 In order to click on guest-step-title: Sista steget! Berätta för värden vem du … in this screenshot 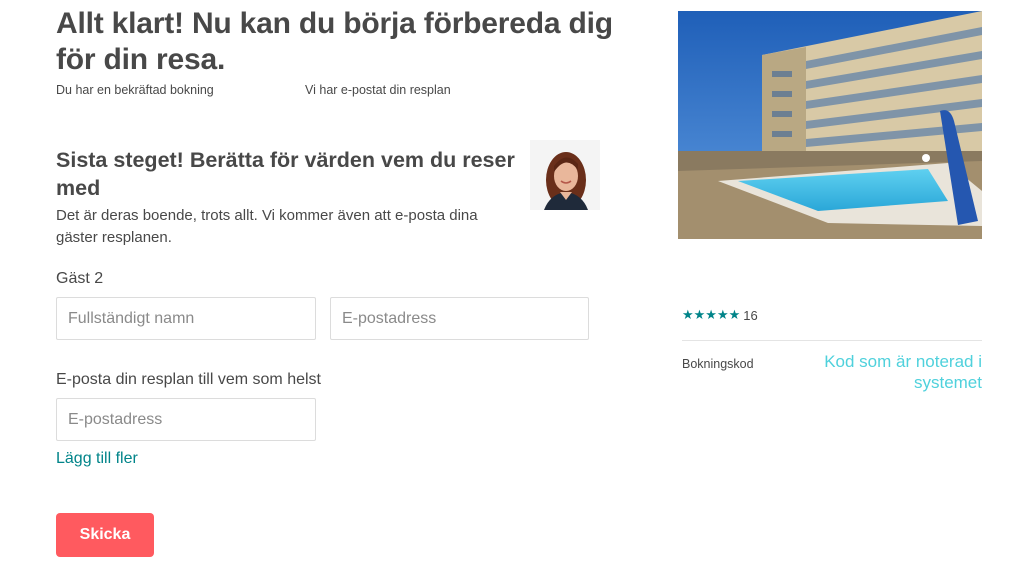, I will do `click(285, 174)`.